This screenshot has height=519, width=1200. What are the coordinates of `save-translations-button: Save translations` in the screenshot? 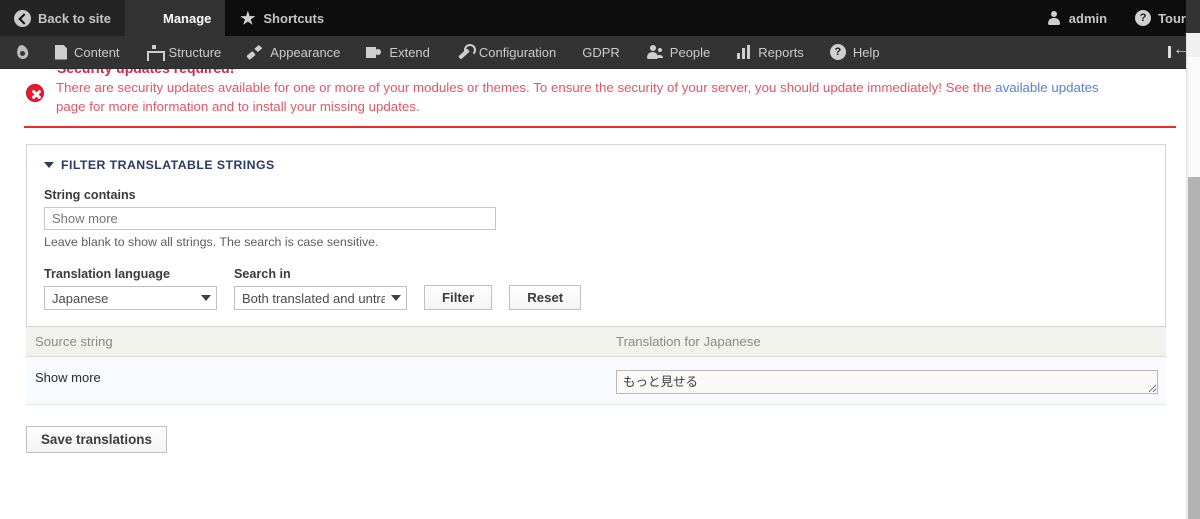 It's located at (96, 439).